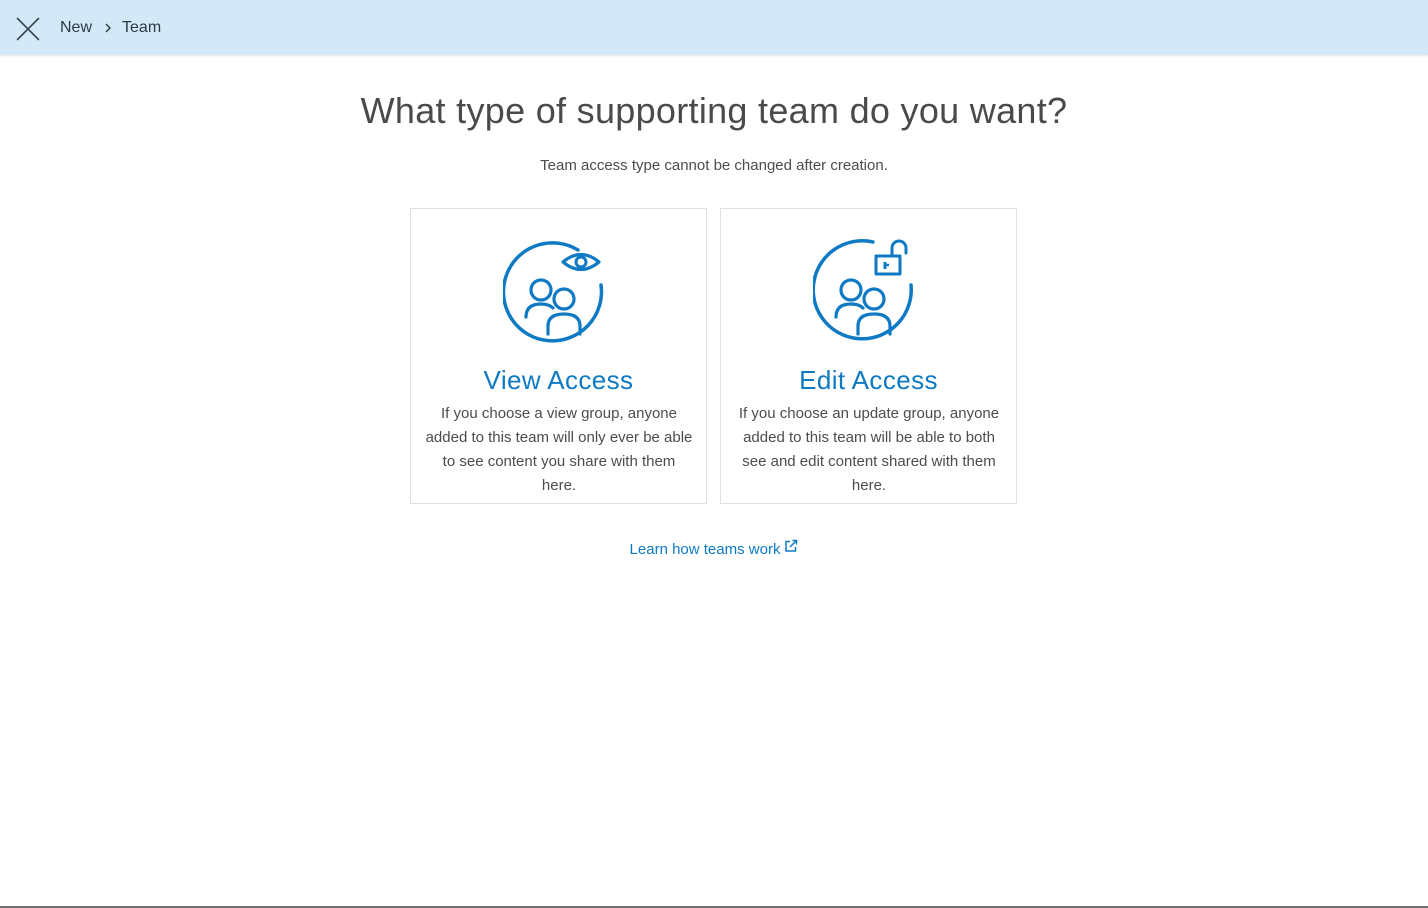 This screenshot has width=1428, height=908. What do you see at coordinates (863, 290) in the screenshot?
I see `team-edit-icon` at bounding box center [863, 290].